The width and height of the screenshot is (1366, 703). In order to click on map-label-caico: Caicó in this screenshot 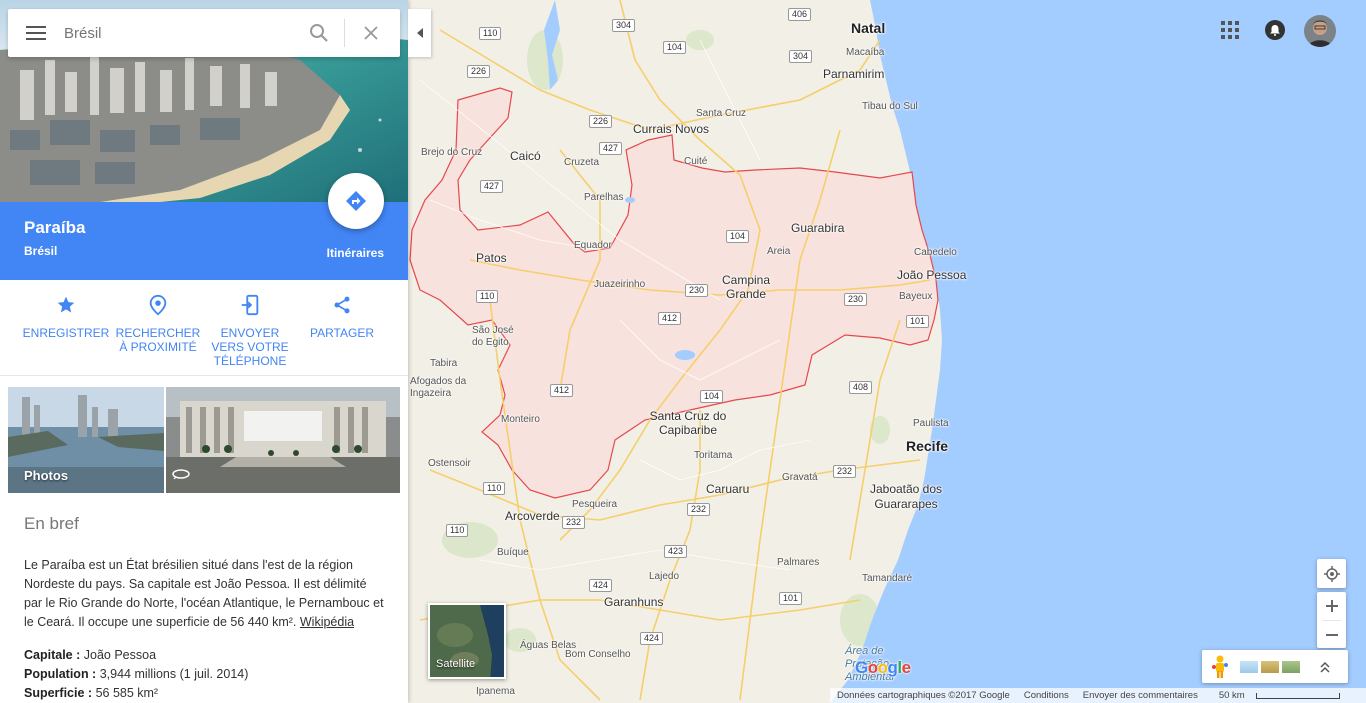, I will do `click(525, 156)`.